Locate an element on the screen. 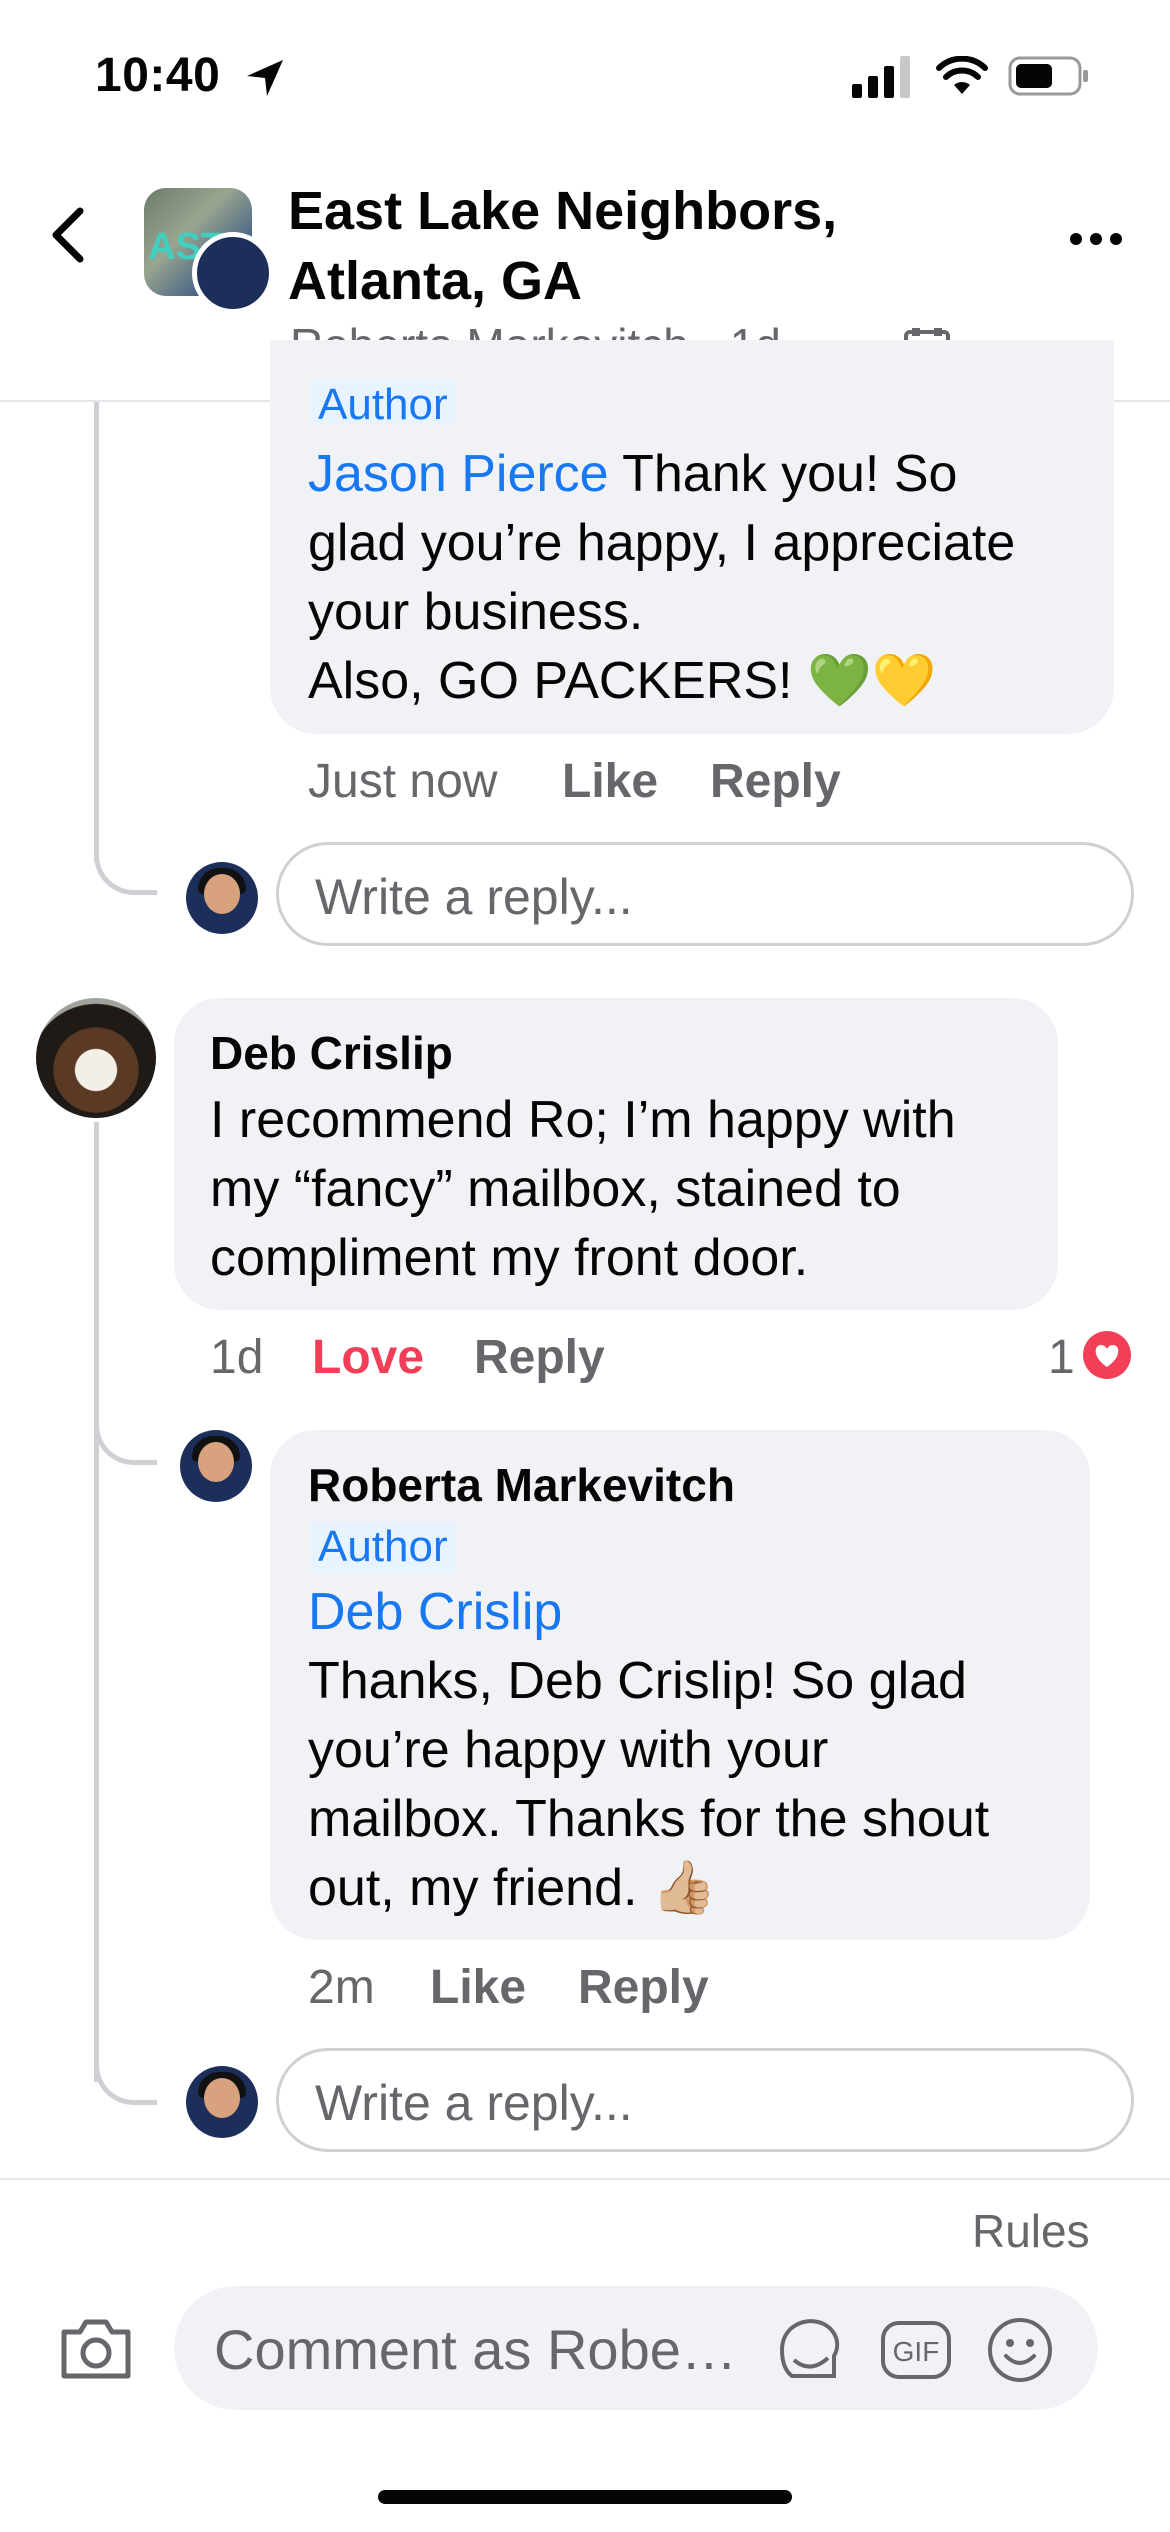 The image size is (1170, 2532). emoji-icon is located at coordinates (1020, 2350).